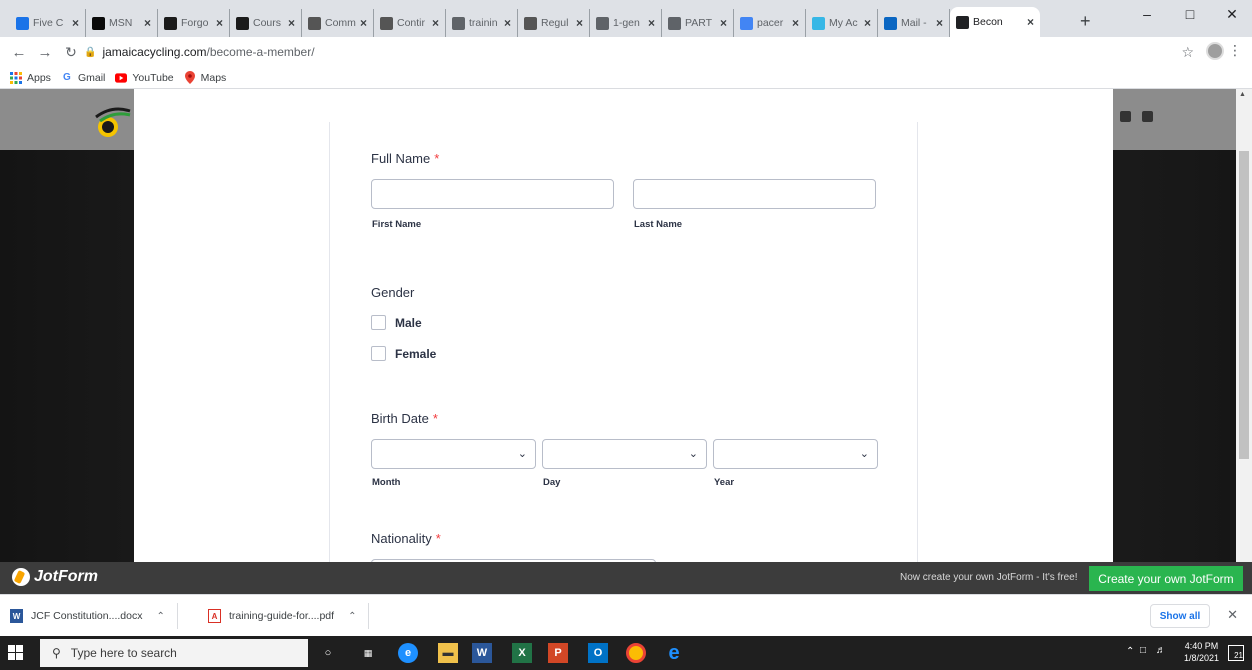 Image resolution: width=1252 pixels, height=670 pixels. What do you see at coordinates (144, 78) in the screenshot?
I see `bookmark-youtube: YouTube` at bounding box center [144, 78].